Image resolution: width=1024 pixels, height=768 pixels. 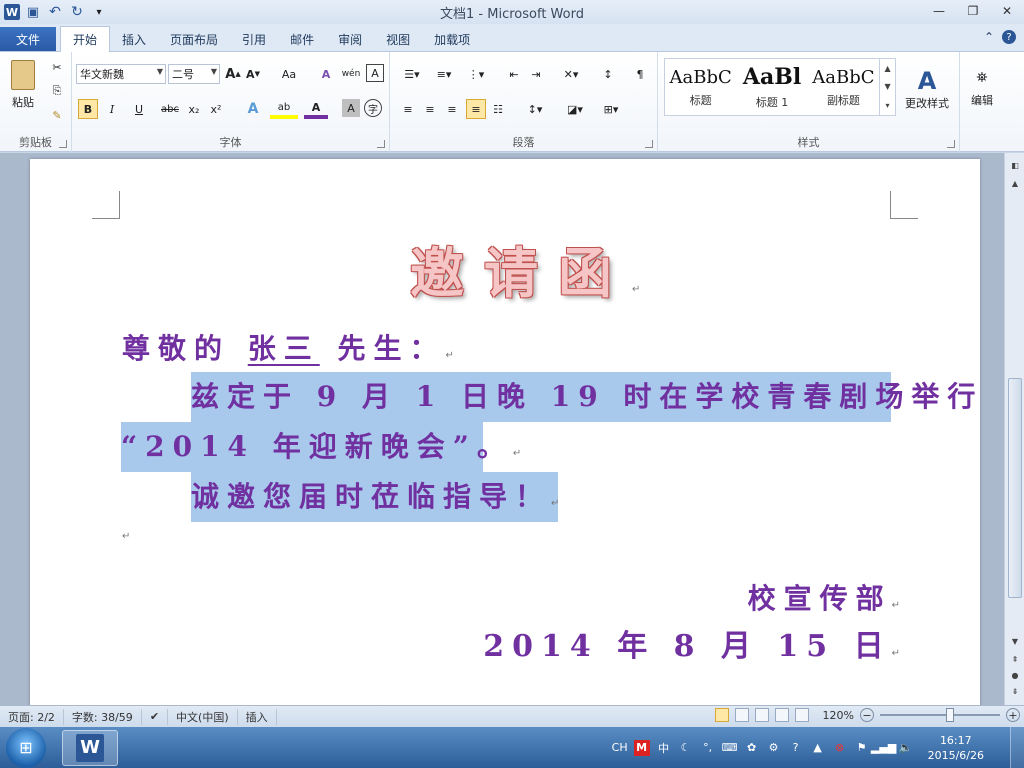 What do you see at coordinates (326, 74) in the screenshot?
I see `clear-formatting-button: A` at bounding box center [326, 74].